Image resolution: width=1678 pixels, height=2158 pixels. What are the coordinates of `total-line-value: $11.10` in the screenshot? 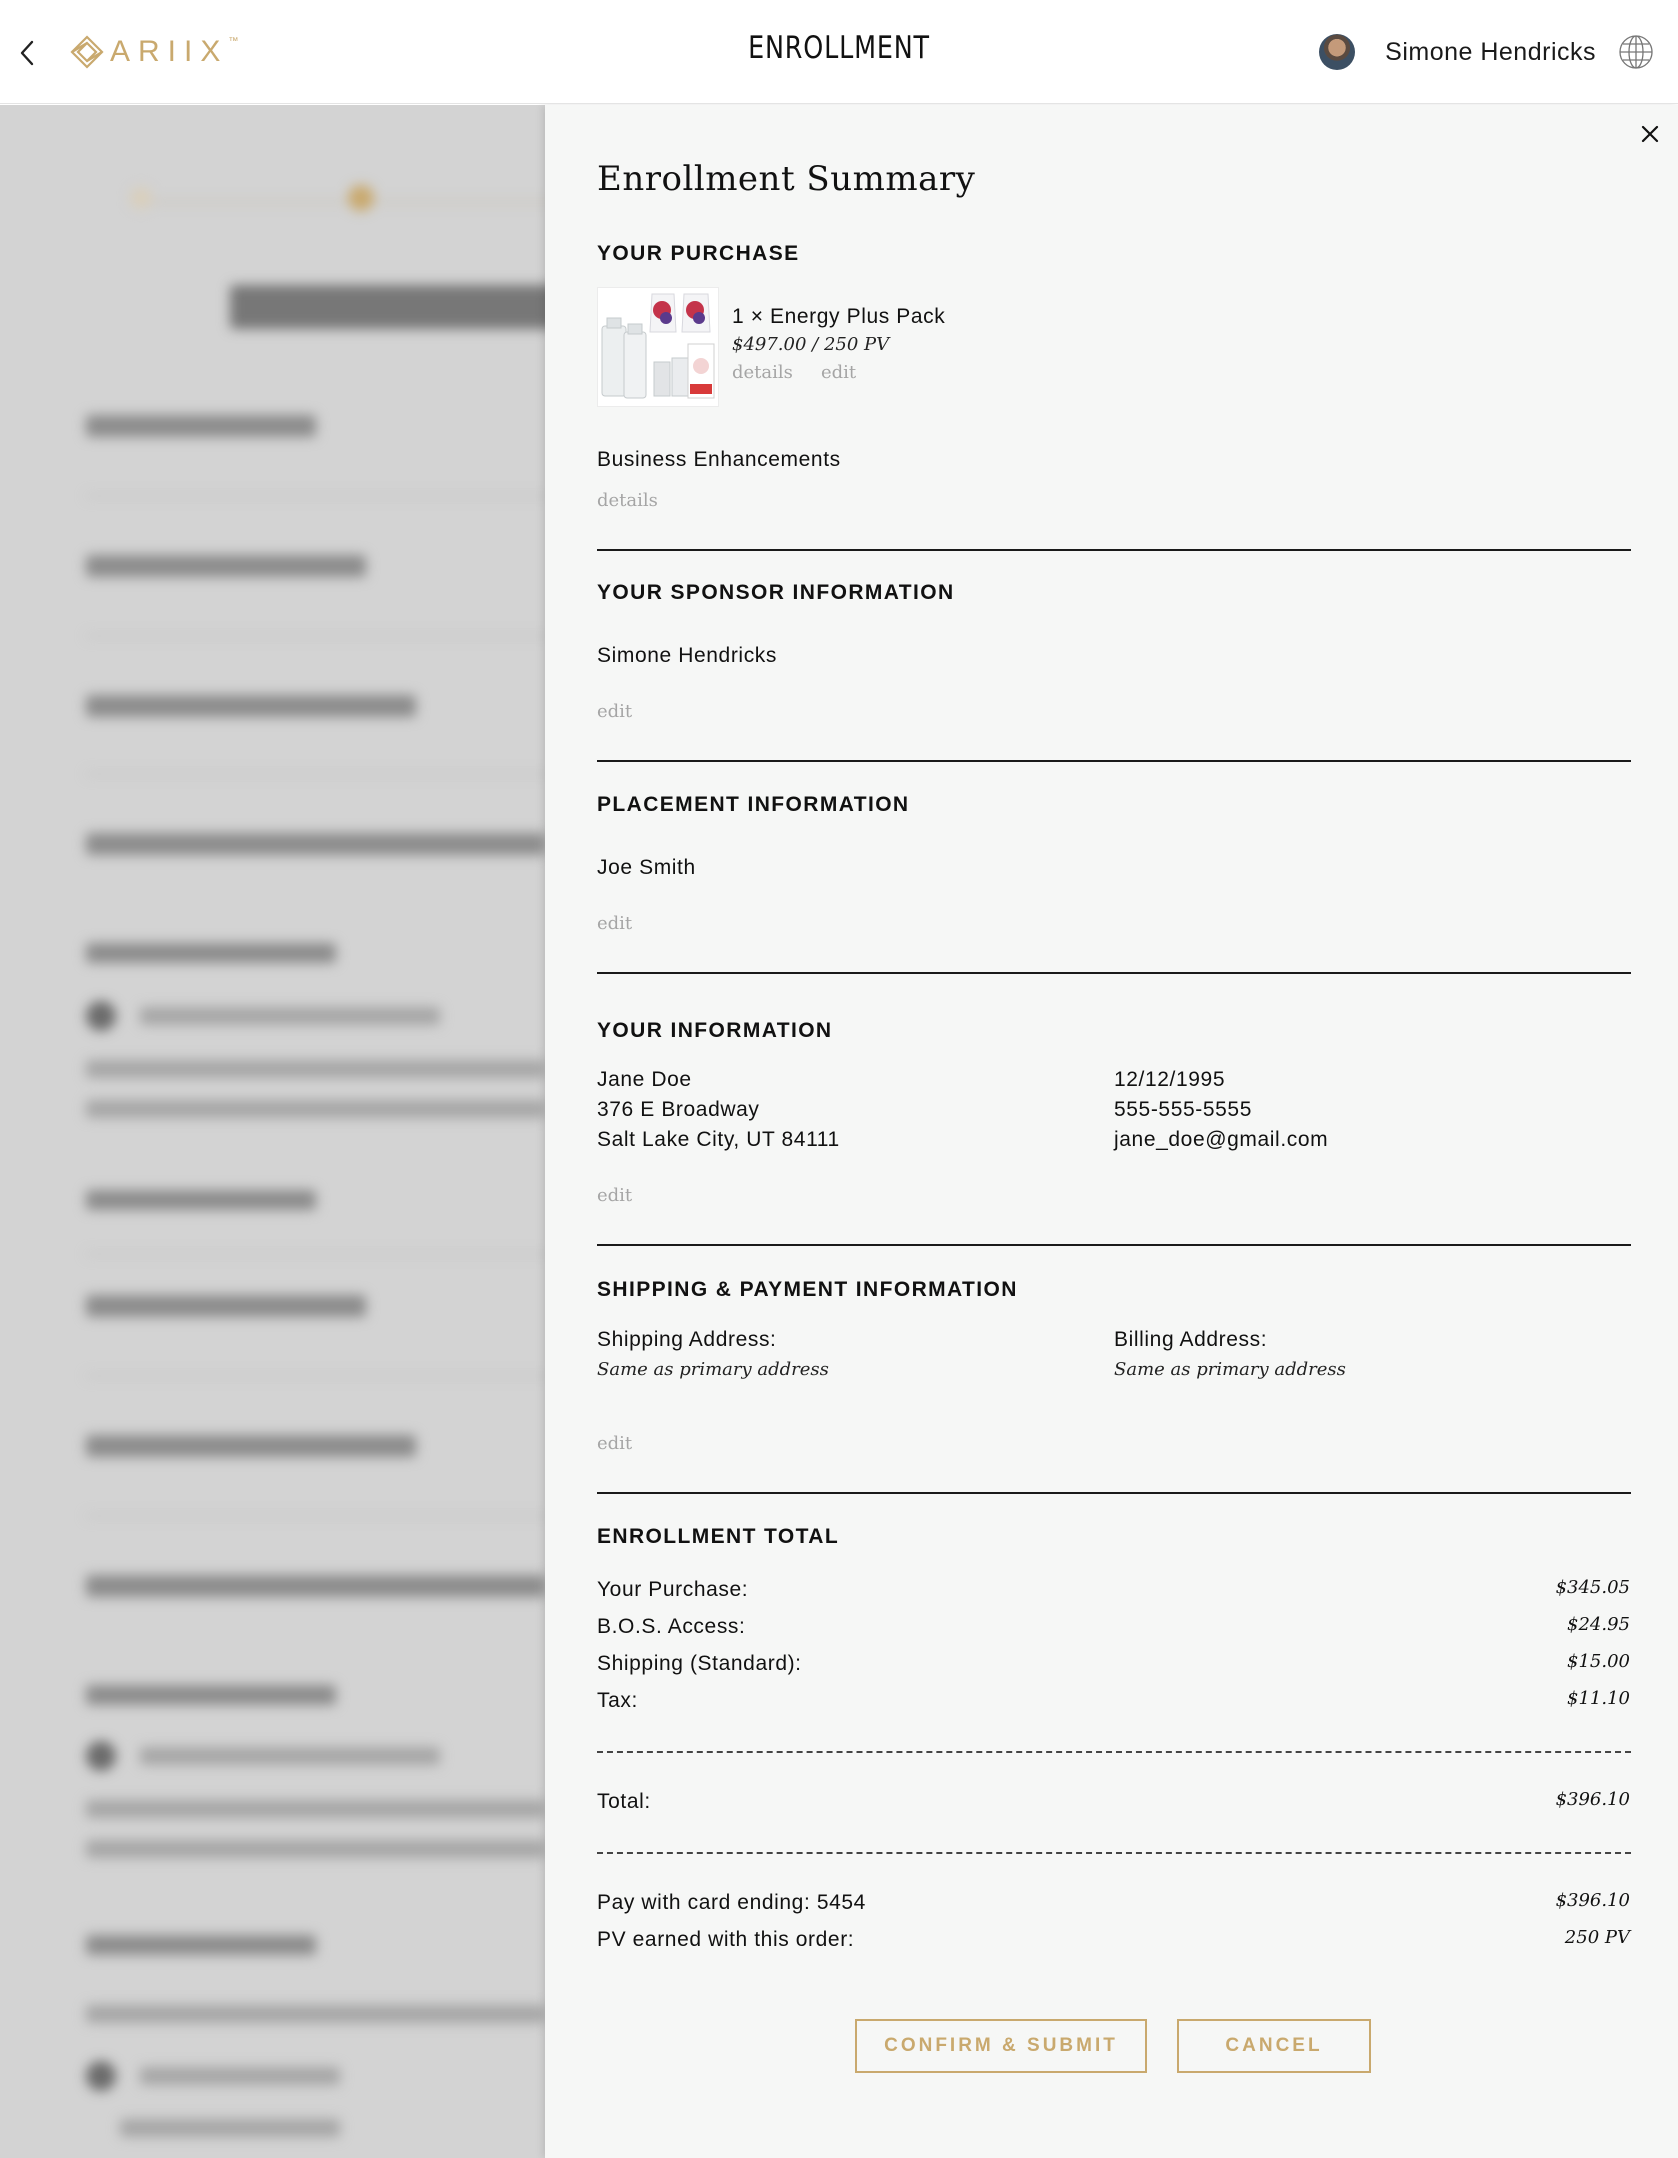 It's located at (1598, 1698).